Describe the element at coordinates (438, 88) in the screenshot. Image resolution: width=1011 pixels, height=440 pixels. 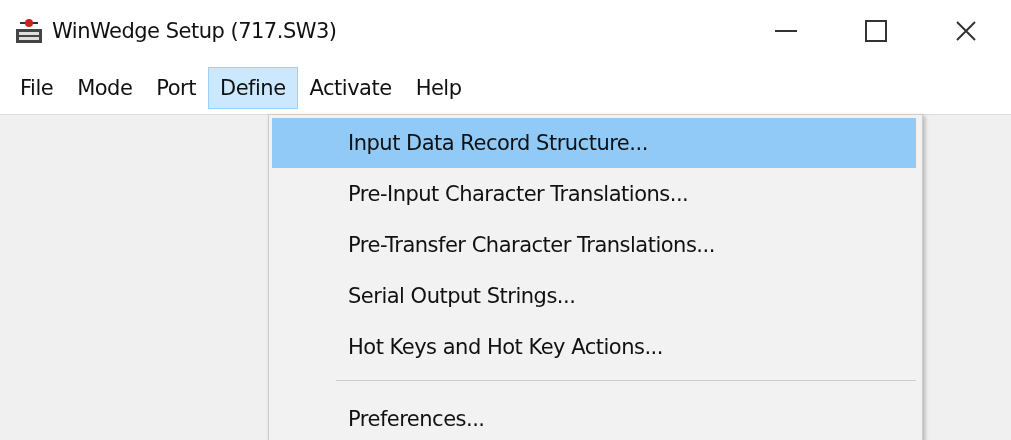
I see `menu-item: Help` at that location.